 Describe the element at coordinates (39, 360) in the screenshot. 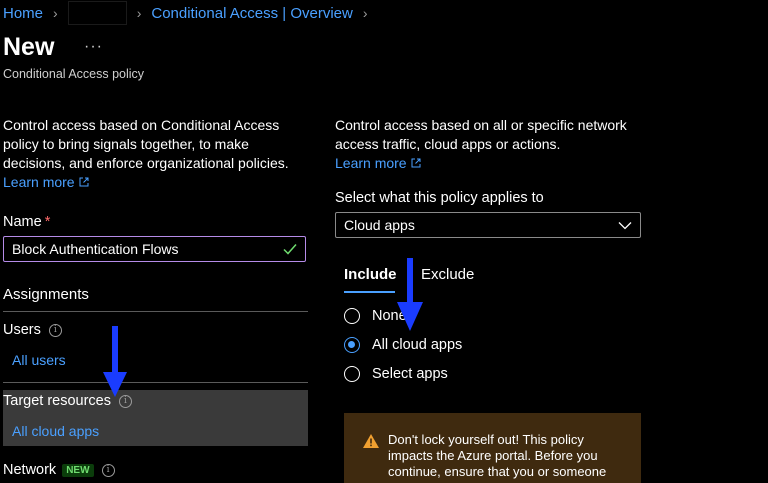

I see `users-value-link: All users` at that location.